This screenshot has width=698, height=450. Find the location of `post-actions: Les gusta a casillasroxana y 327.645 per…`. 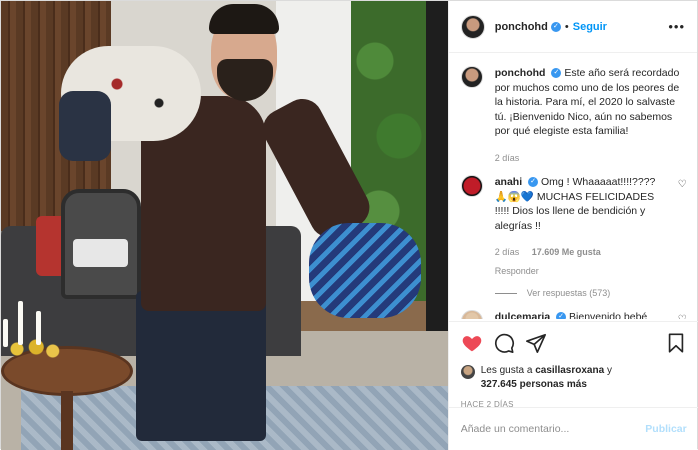

post-actions: Les gusta a casillasroxana y 327.645 per… is located at coordinates (573, 365).